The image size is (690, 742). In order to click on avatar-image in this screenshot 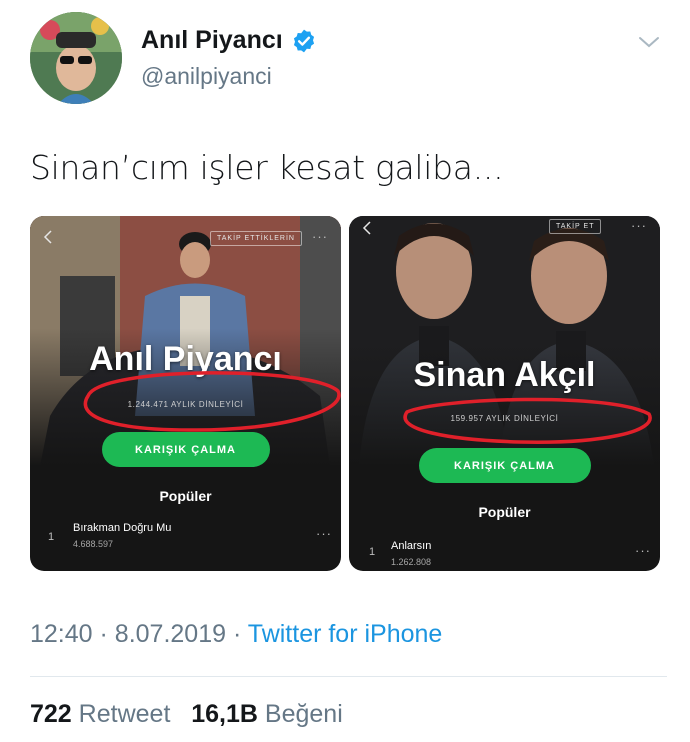, I will do `click(76, 58)`.